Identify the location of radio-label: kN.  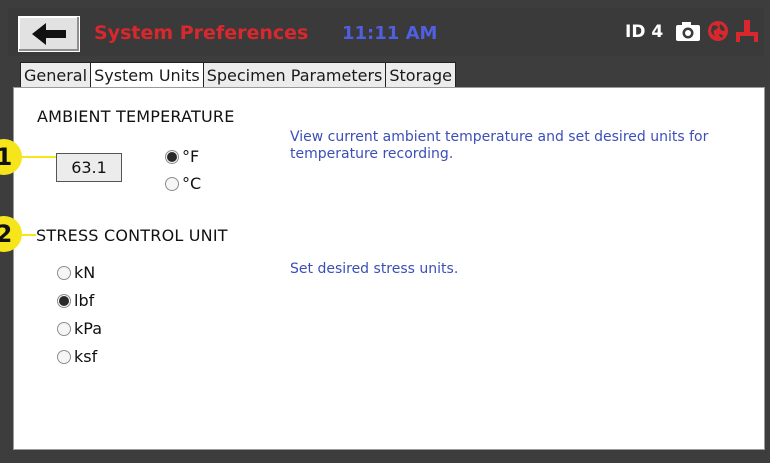
(85, 272).